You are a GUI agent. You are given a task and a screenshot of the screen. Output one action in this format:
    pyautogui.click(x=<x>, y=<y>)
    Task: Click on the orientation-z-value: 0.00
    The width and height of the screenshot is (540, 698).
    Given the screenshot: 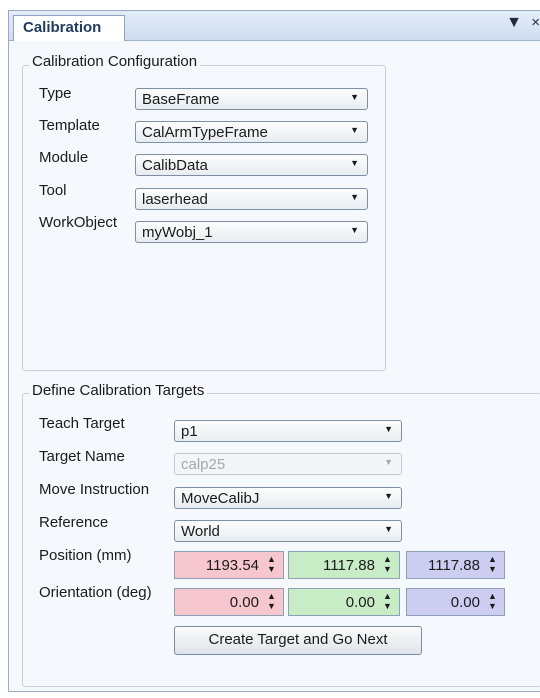 What is the action you would take?
    pyautogui.click(x=465, y=602)
    